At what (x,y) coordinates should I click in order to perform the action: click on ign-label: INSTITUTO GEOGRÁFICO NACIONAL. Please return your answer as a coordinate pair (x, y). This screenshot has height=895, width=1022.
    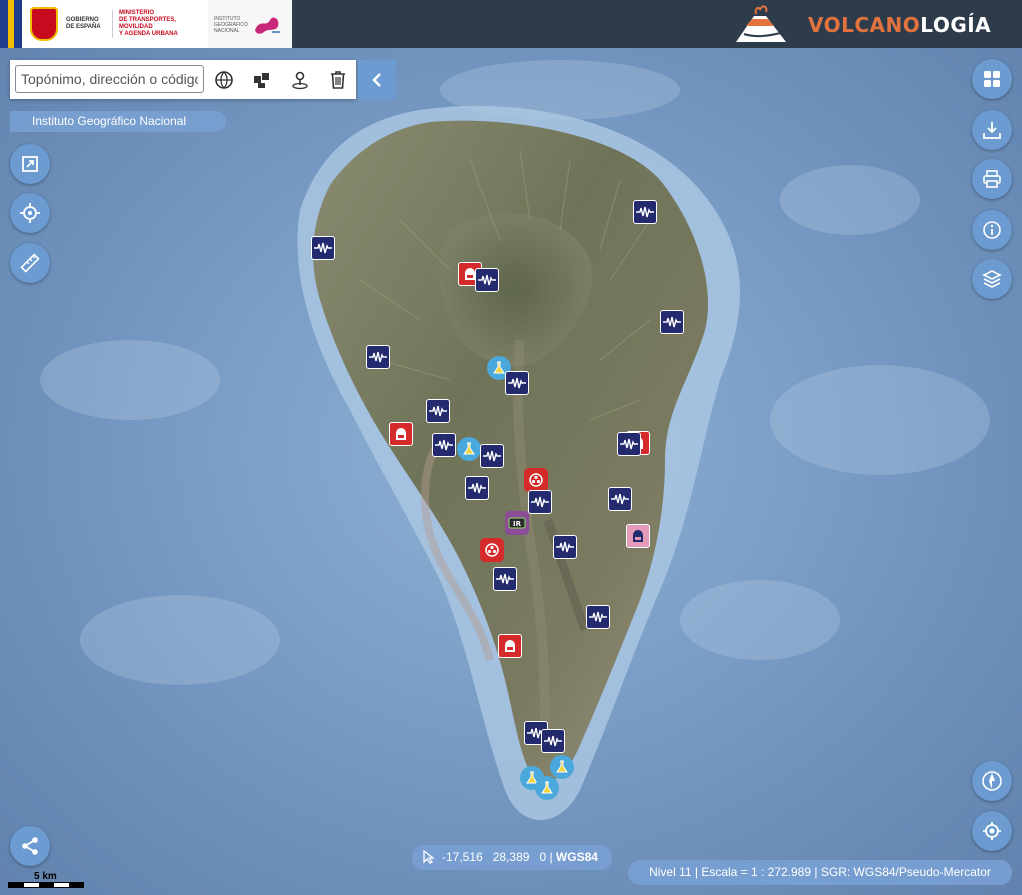
    Looking at the image, I should click on (233, 25).